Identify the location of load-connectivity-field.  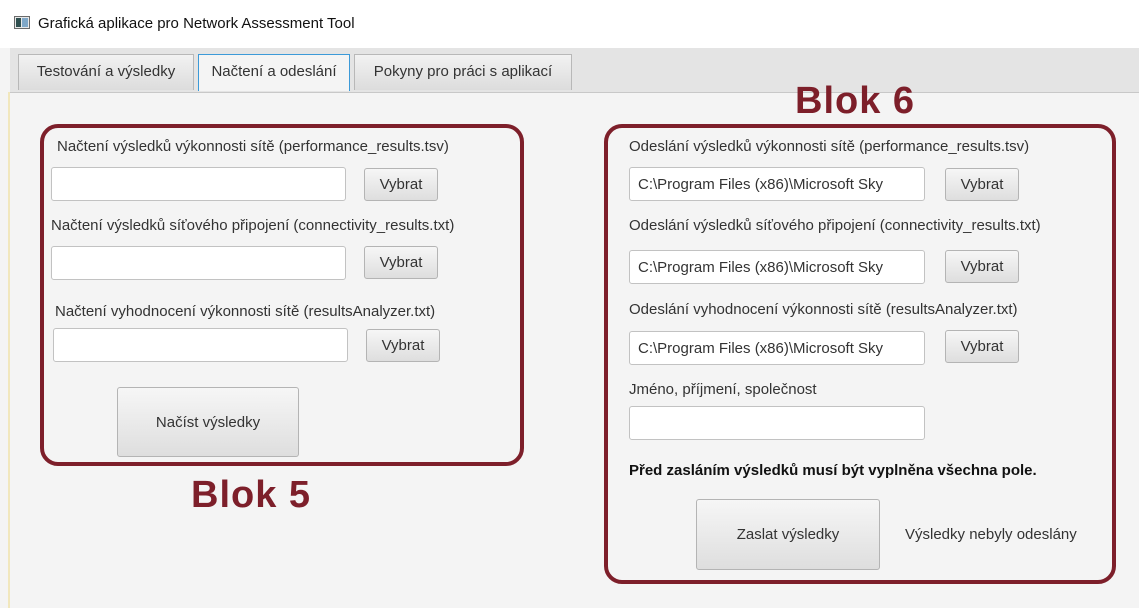
(198, 263).